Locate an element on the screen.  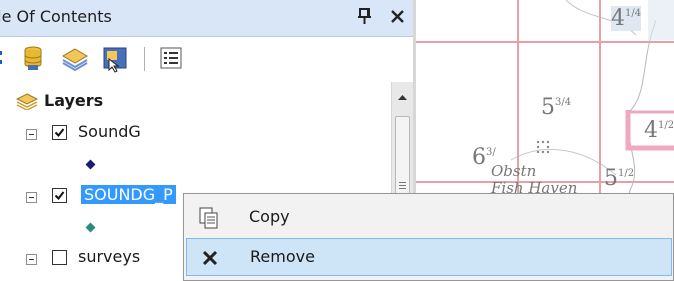
remove-icon is located at coordinates (210, 258).